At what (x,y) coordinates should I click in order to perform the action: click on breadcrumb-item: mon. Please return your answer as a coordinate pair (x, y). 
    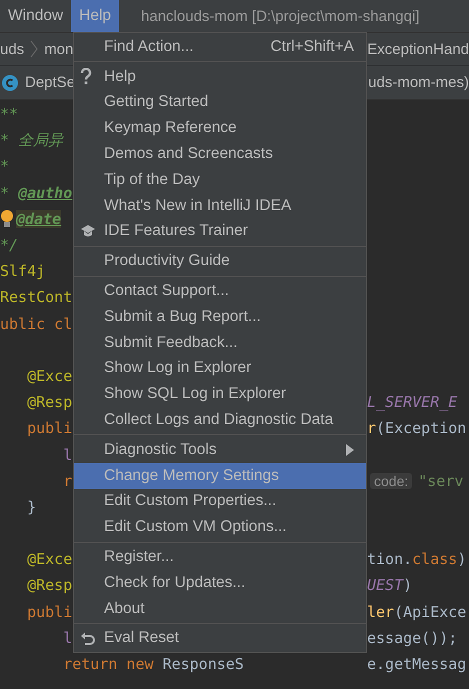
    Looking at the image, I should click on (59, 49).